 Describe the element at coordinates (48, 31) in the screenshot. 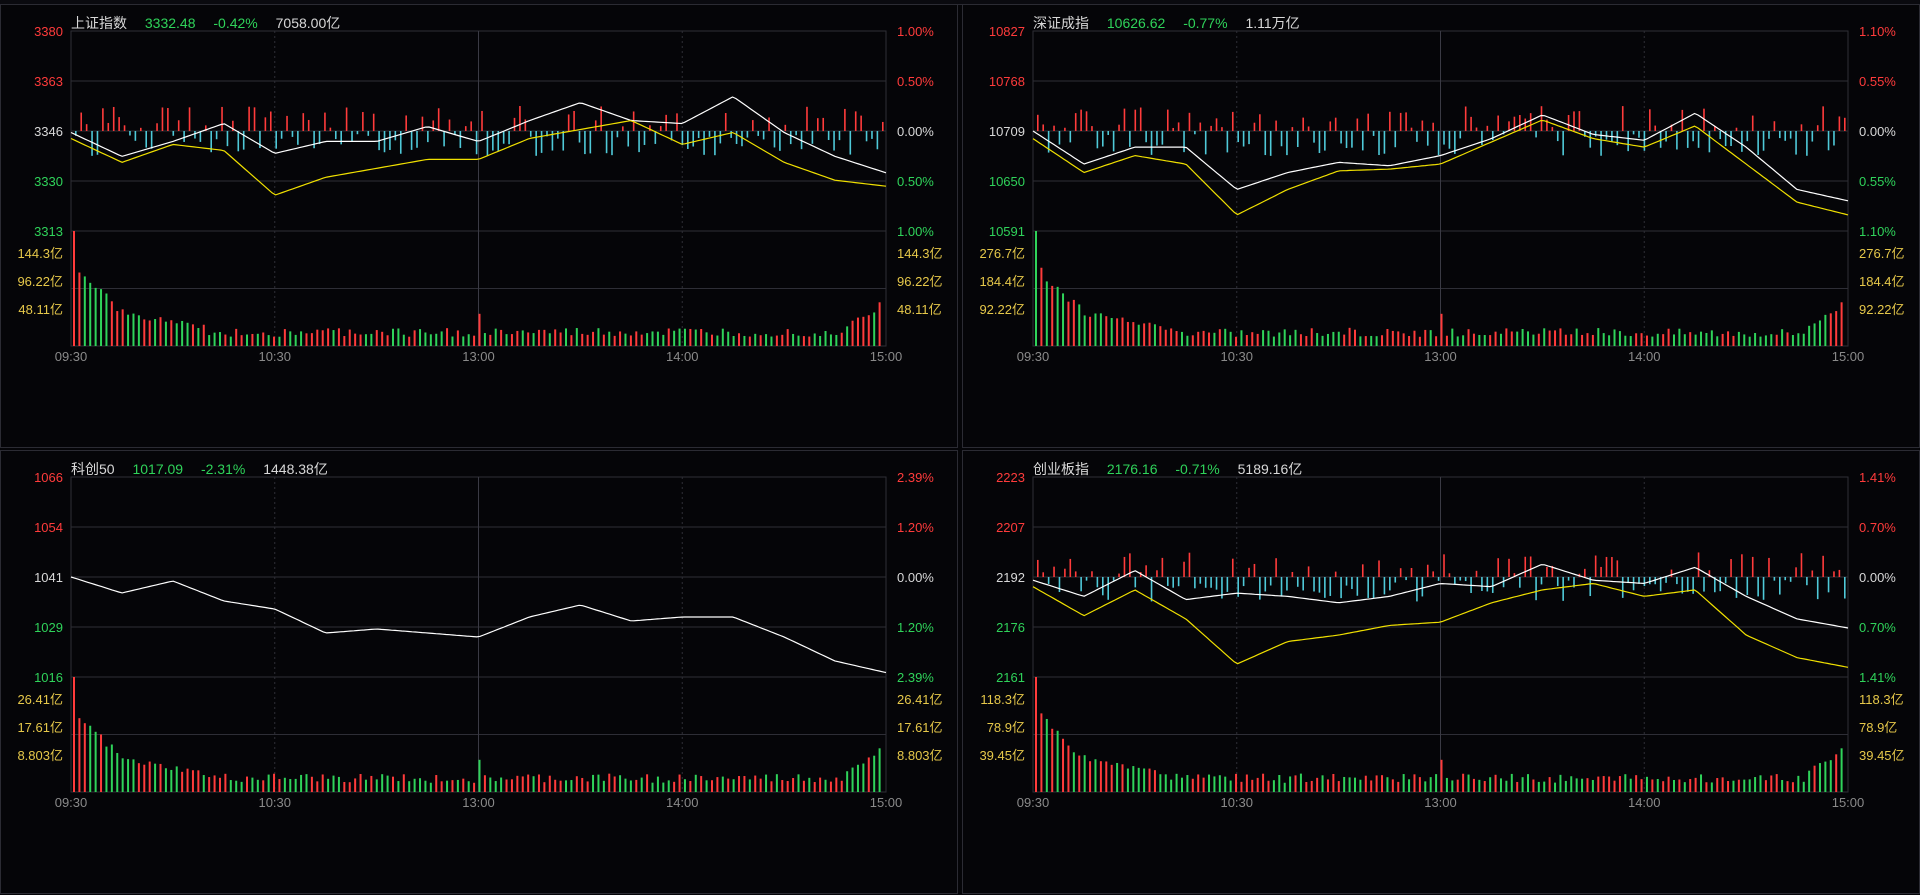

I see `price-tick-label: 3380` at that location.